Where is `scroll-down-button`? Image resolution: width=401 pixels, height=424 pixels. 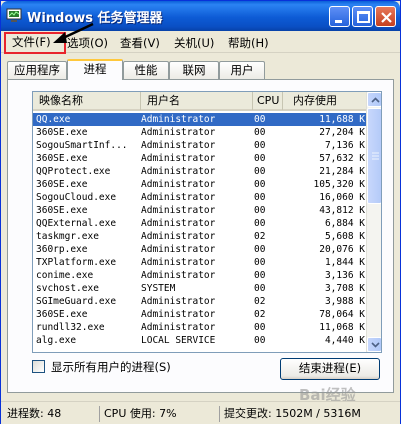
scroll-down-button is located at coordinates (374, 344).